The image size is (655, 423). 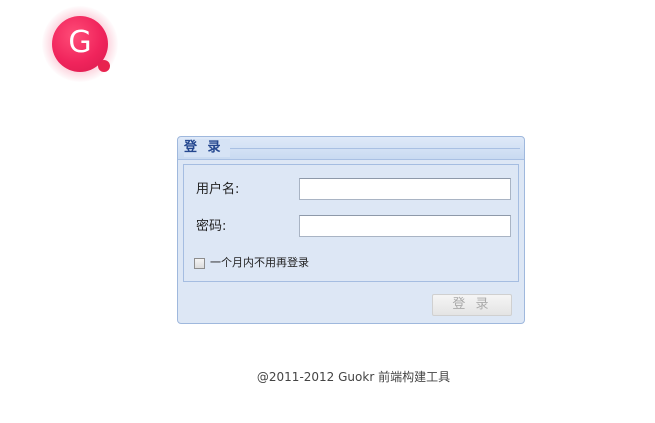 What do you see at coordinates (207, 148) in the screenshot?
I see `login-title: 登 录` at bounding box center [207, 148].